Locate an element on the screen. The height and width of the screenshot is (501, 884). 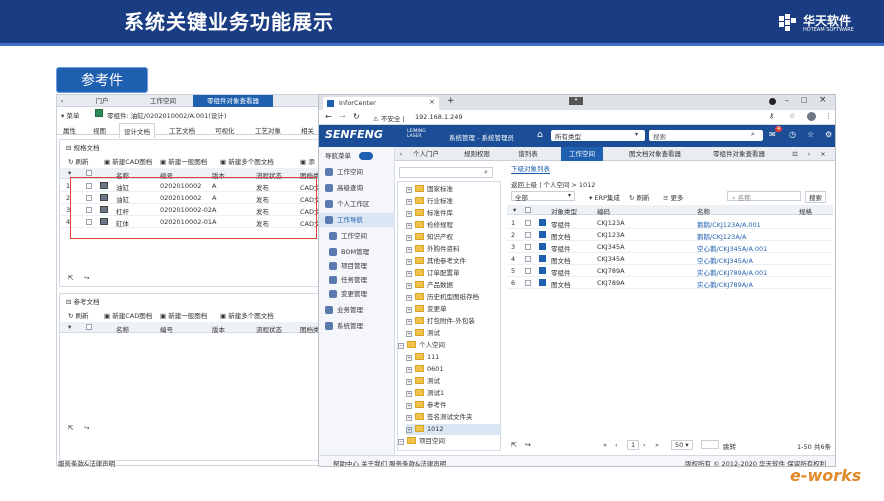
table-row: 1 零组件 CKJ123A 鹅鹅/CKJ123A/A.001 is located at coordinates (670, 223).